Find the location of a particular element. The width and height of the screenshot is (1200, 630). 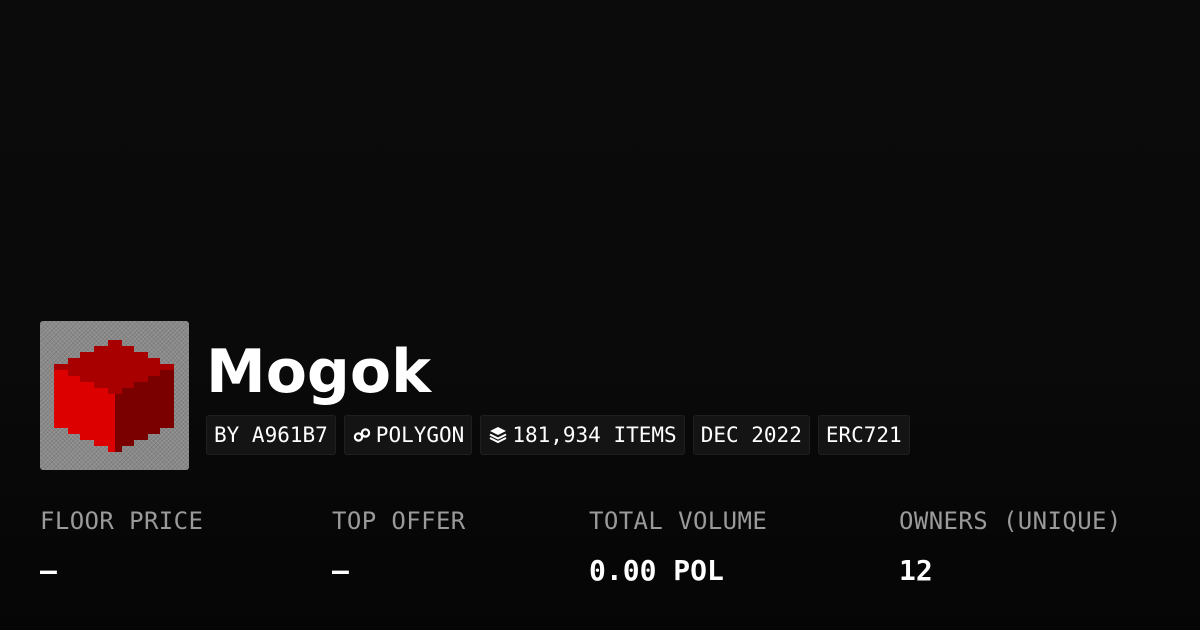

owners-label: OWNERS (UNIQUE) is located at coordinates (1010, 521).